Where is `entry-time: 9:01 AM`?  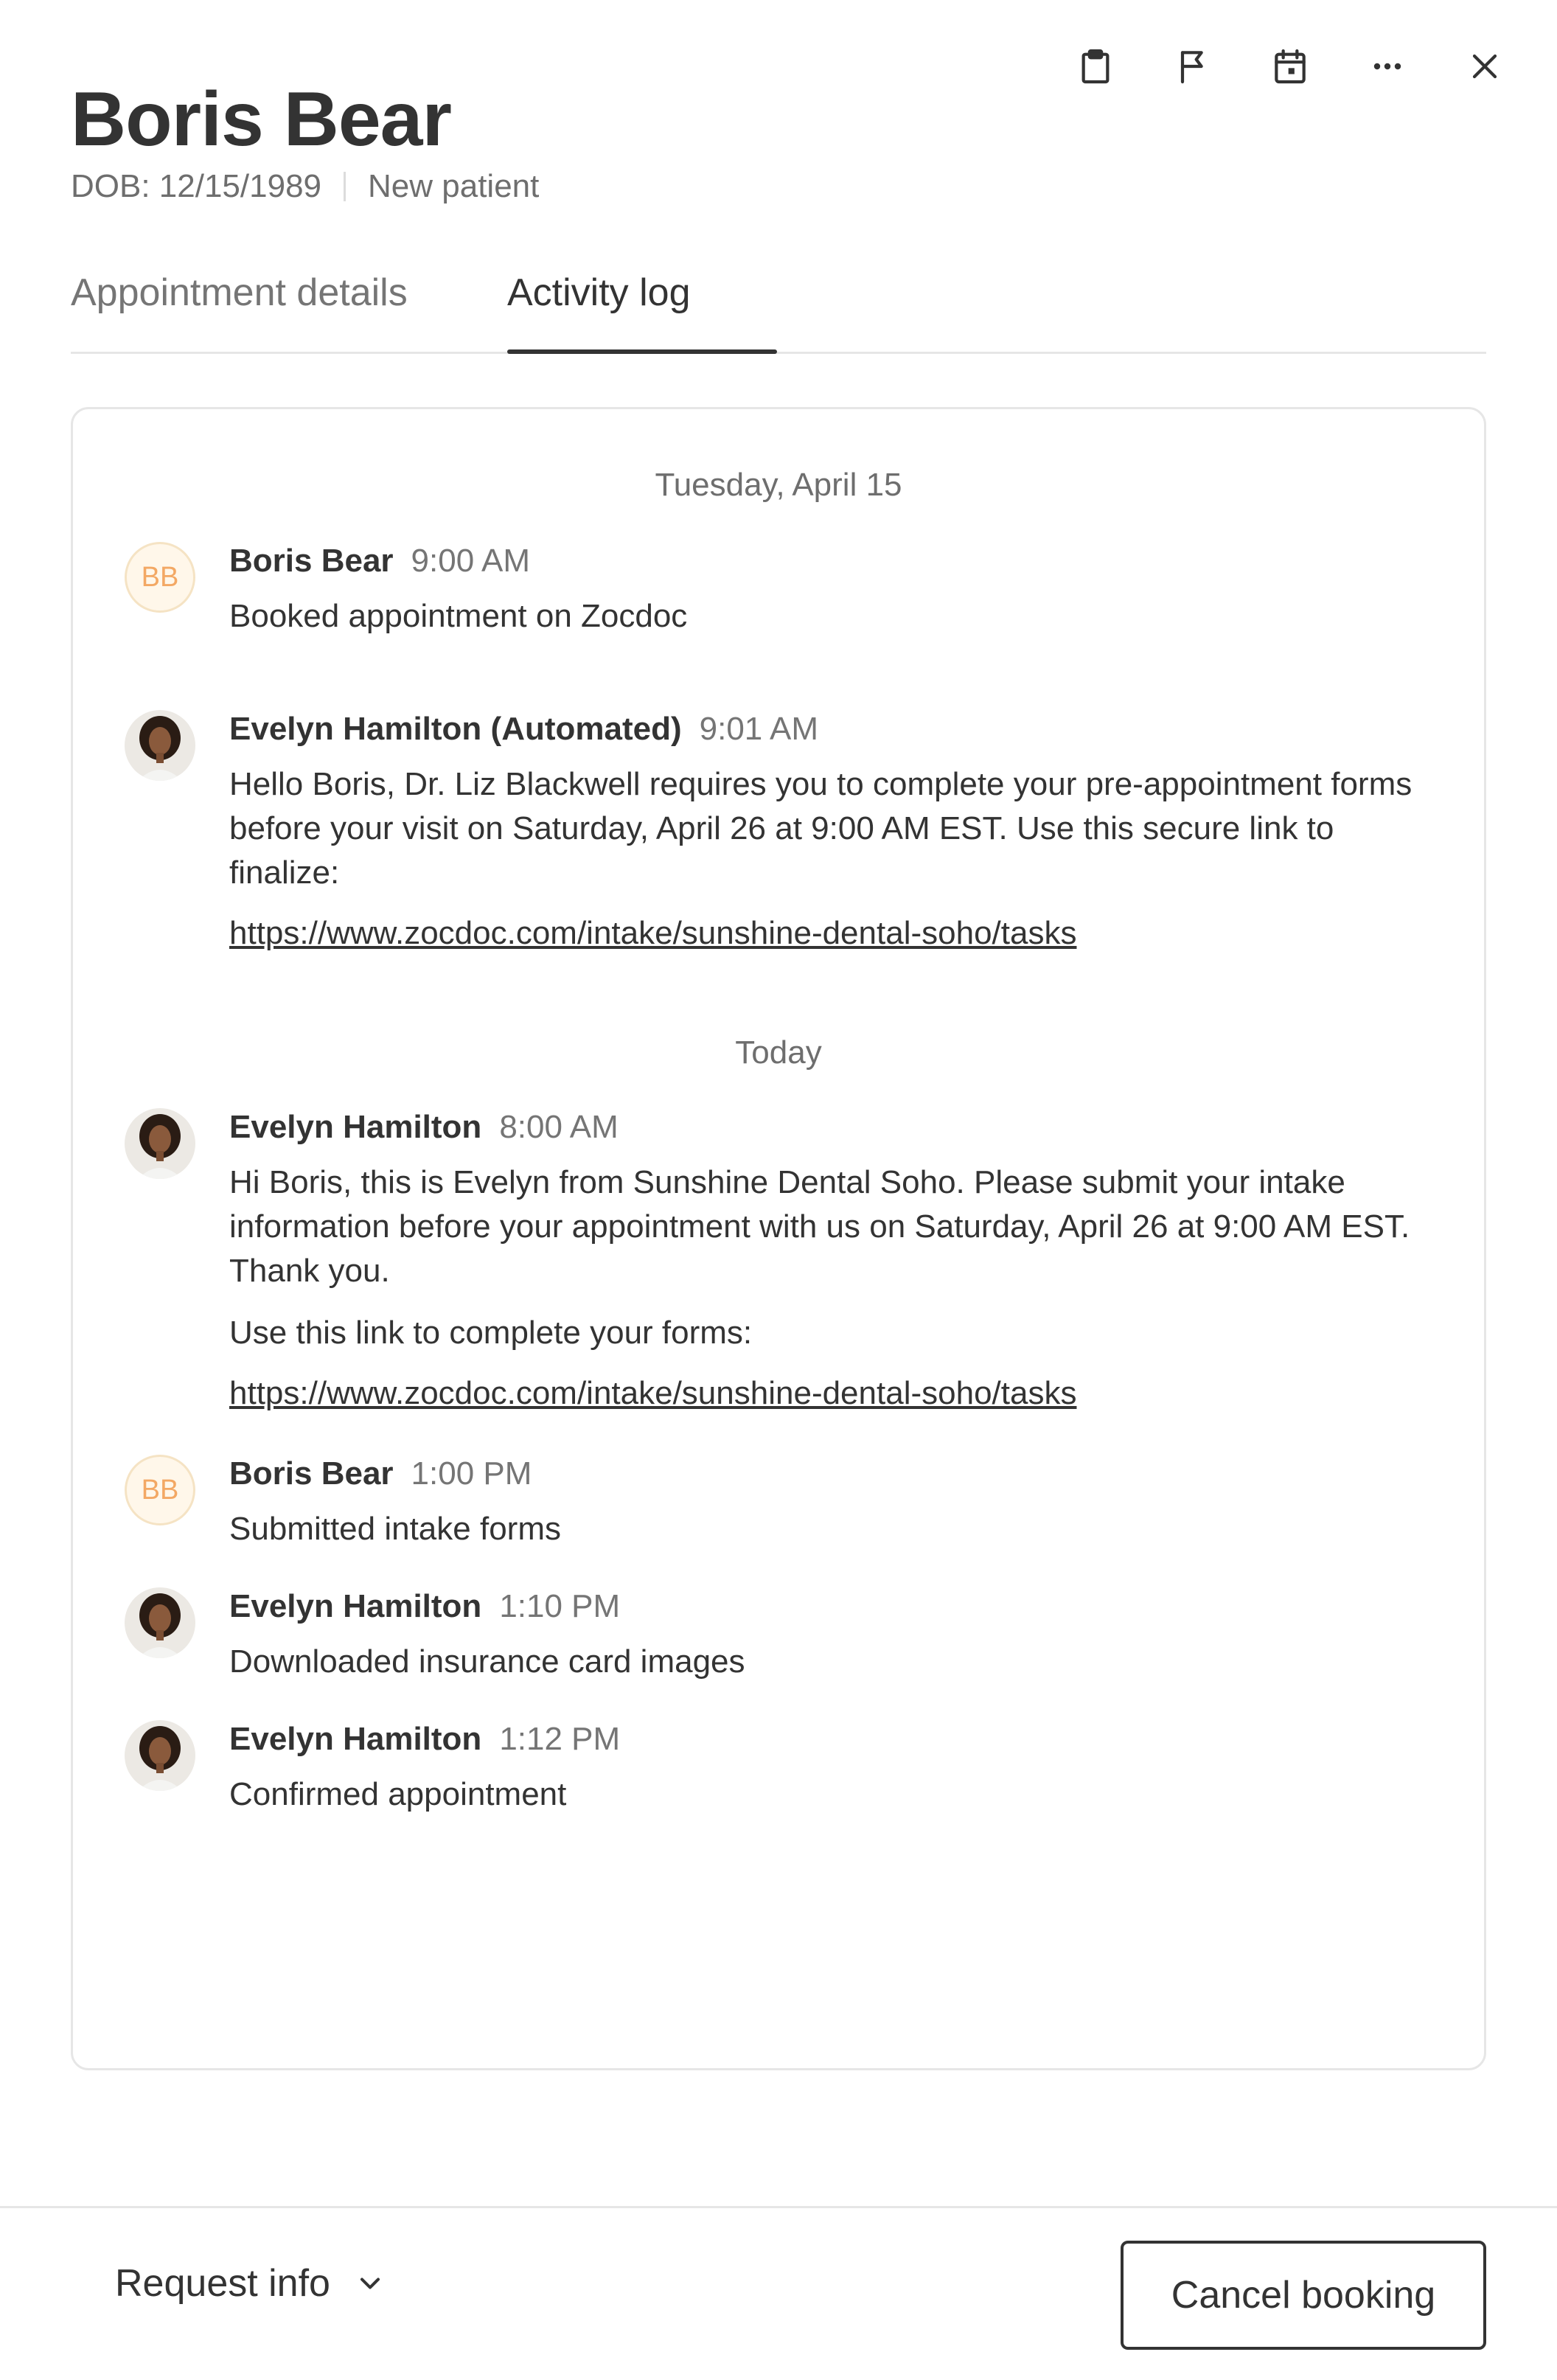 entry-time: 9:01 AM is located at coordinates (759, 729).